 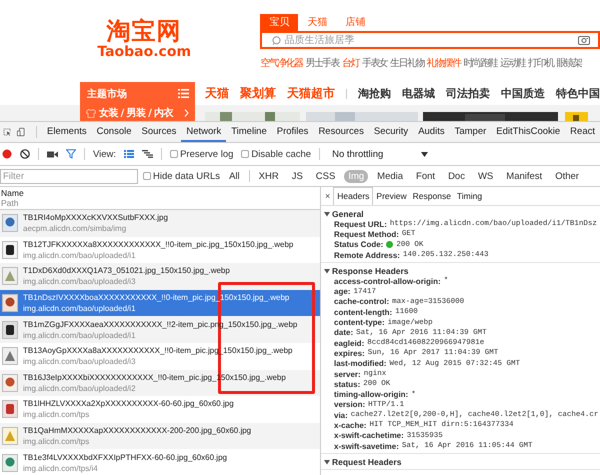 What do you see at coordinates (347, 374) in the screenshot?
I see `header-name: server:` at bounding box center [347, 374].